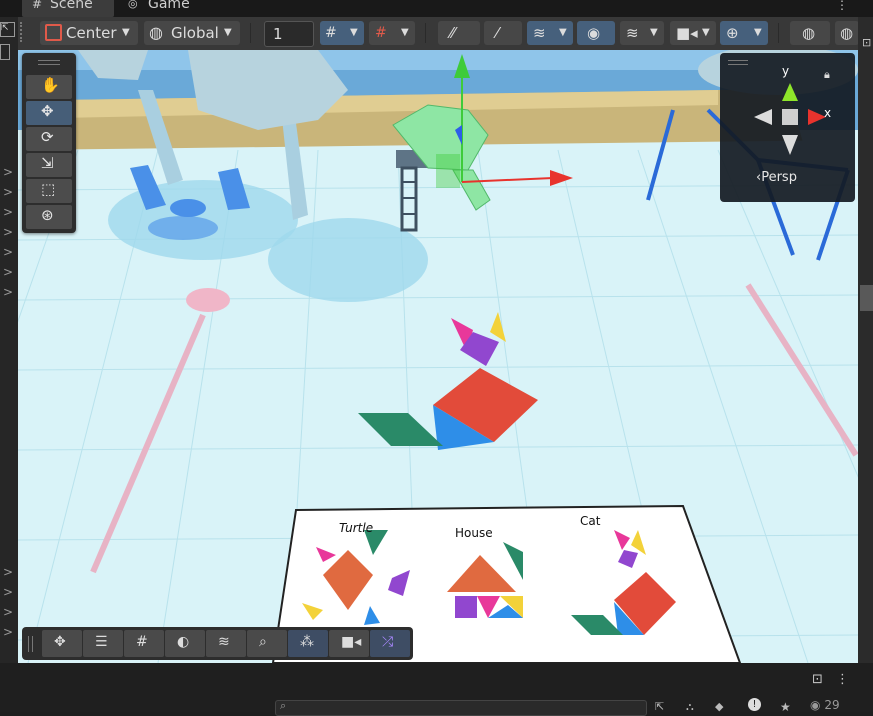  I want to click on overlay-settings-button: ☰, so click(103, 643).